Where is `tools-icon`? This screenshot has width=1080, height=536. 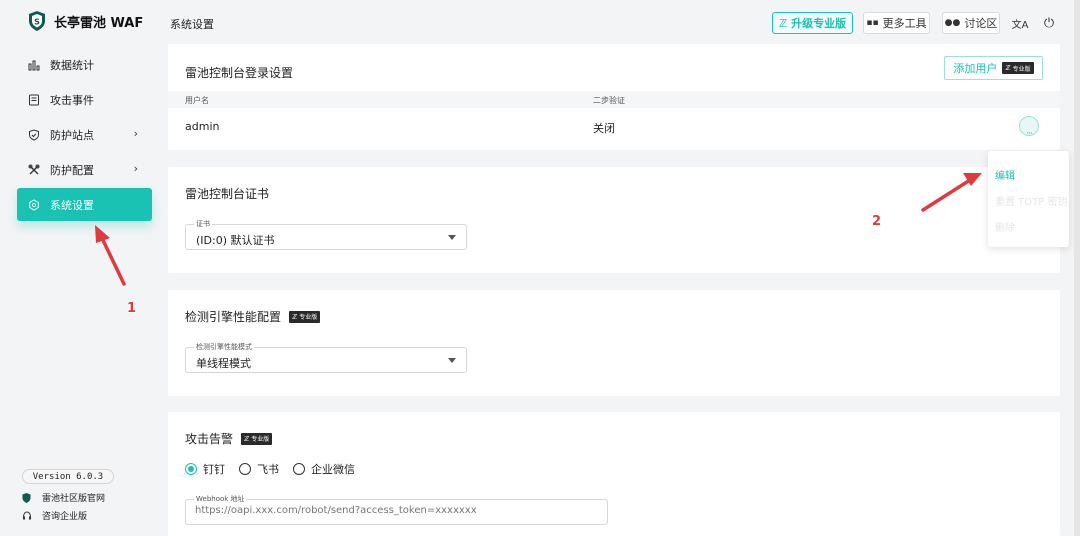
tools-icon is located at coordinates (34, 170).